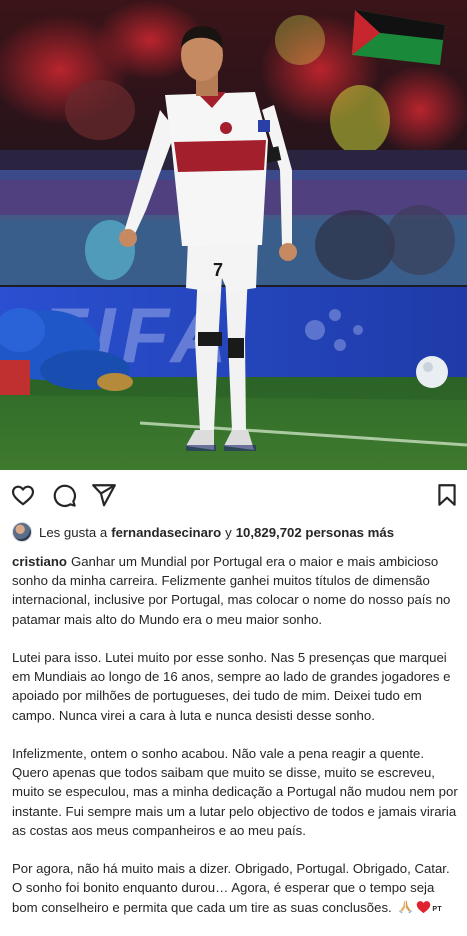 The height and width of the screenshot is (936, 467). I want to click on comment-button, so click(64, 495).